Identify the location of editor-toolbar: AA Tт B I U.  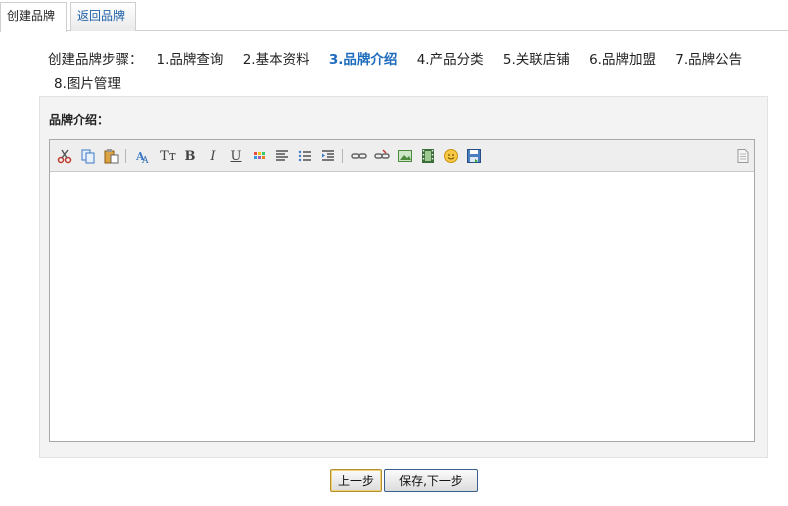
(402, 156).